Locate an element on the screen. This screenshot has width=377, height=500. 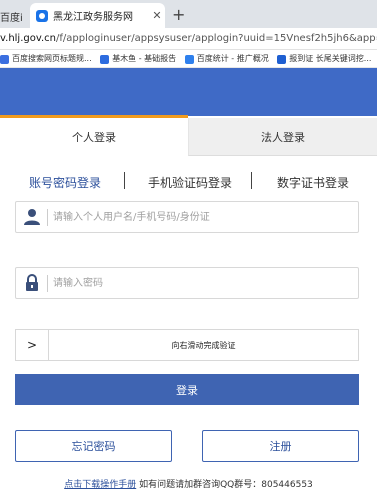
browser-tab-previous: 百度i is located at coordinates (14, 16).